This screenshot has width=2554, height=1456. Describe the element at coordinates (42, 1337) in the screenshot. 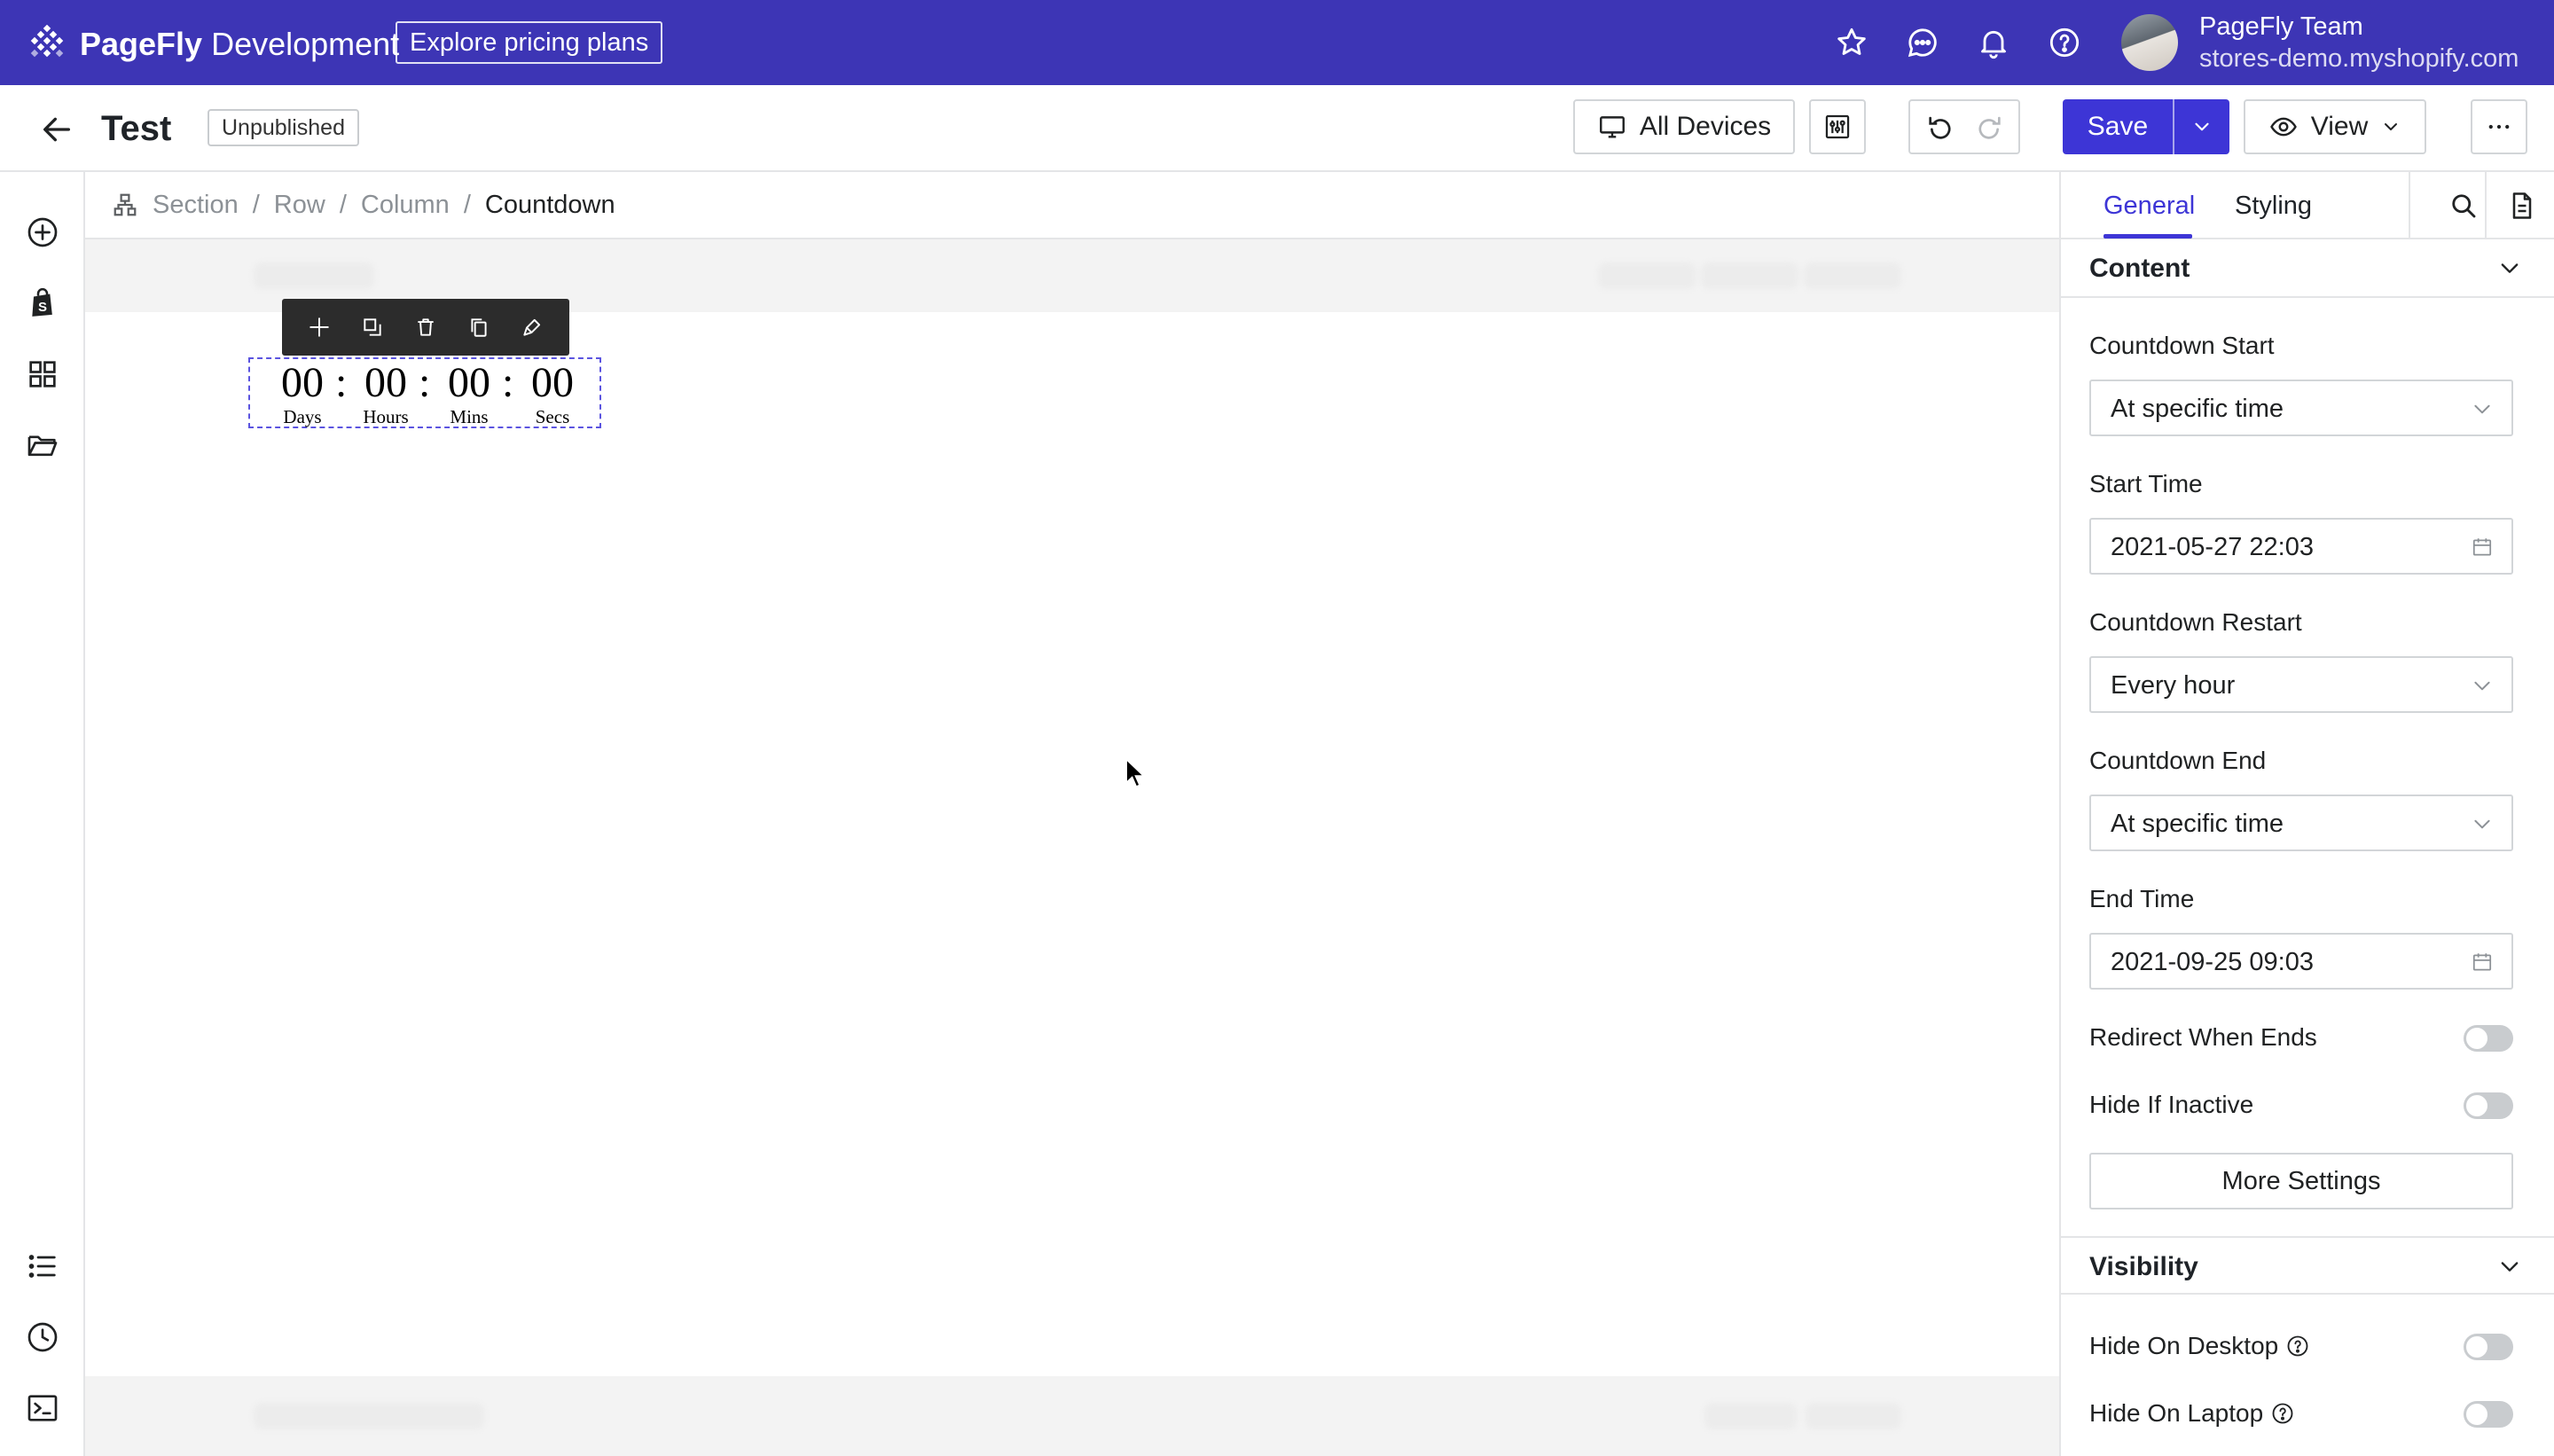

I see `history-clock-icon` at that location.